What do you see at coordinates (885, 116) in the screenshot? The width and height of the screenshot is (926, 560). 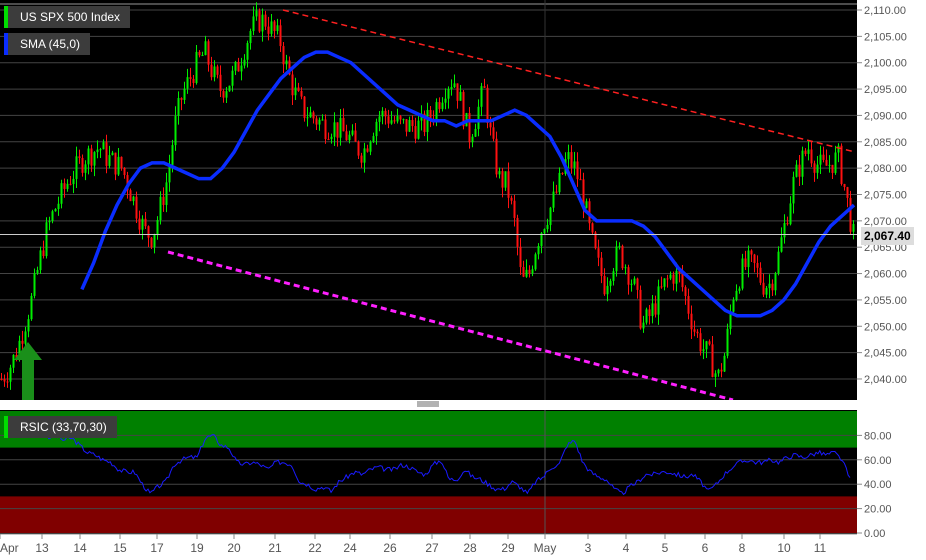 I see `y-tick-label: 2,090.00` at bounding box center [885, 116].